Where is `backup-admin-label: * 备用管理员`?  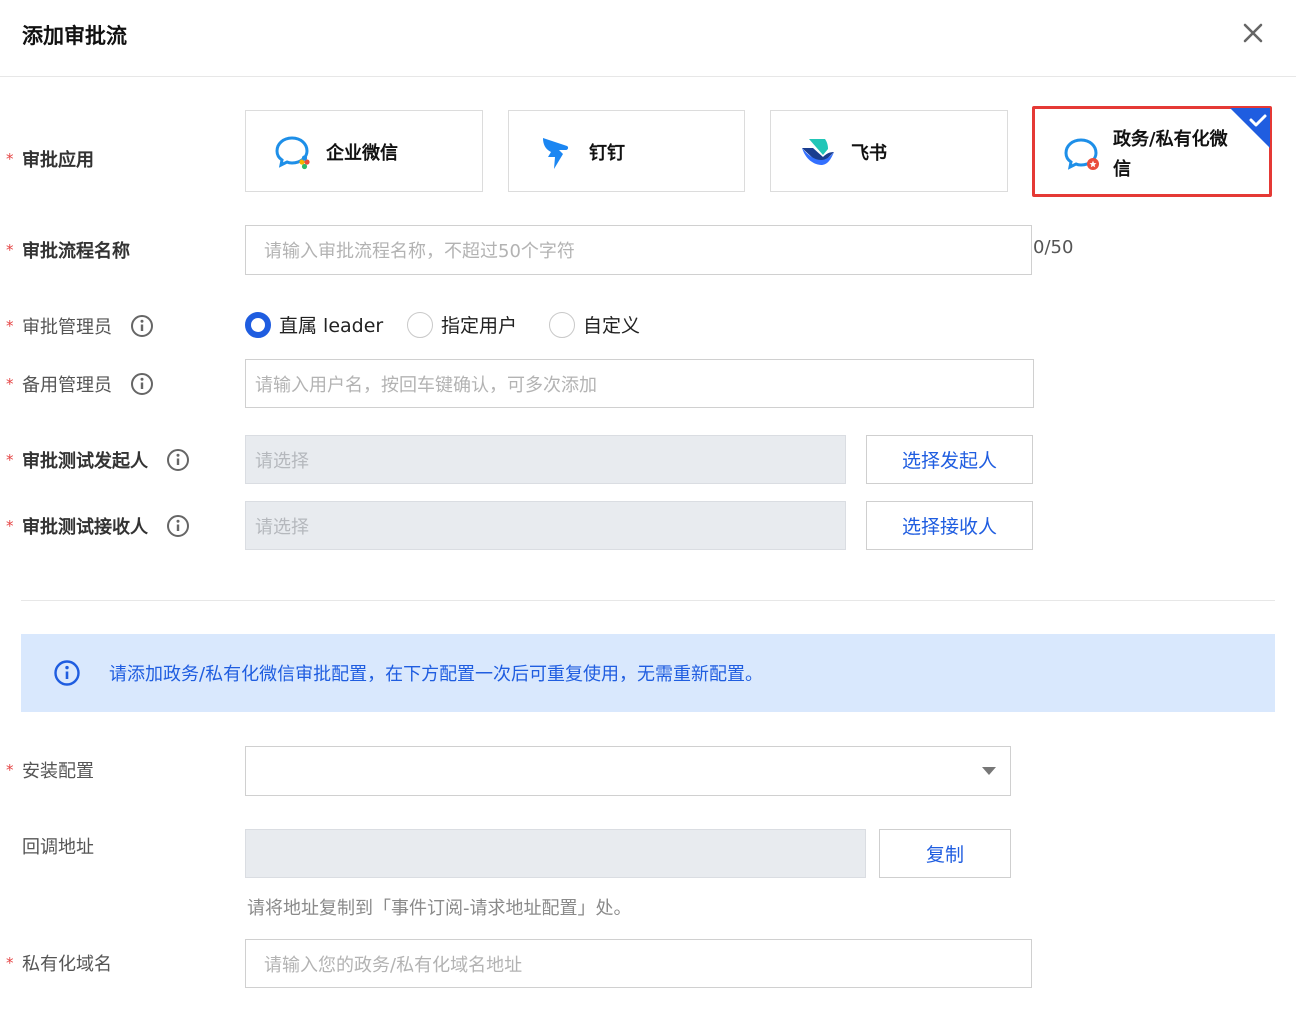 backup-admin-label: * 备用管理员 is located at coordinates (80, 384).